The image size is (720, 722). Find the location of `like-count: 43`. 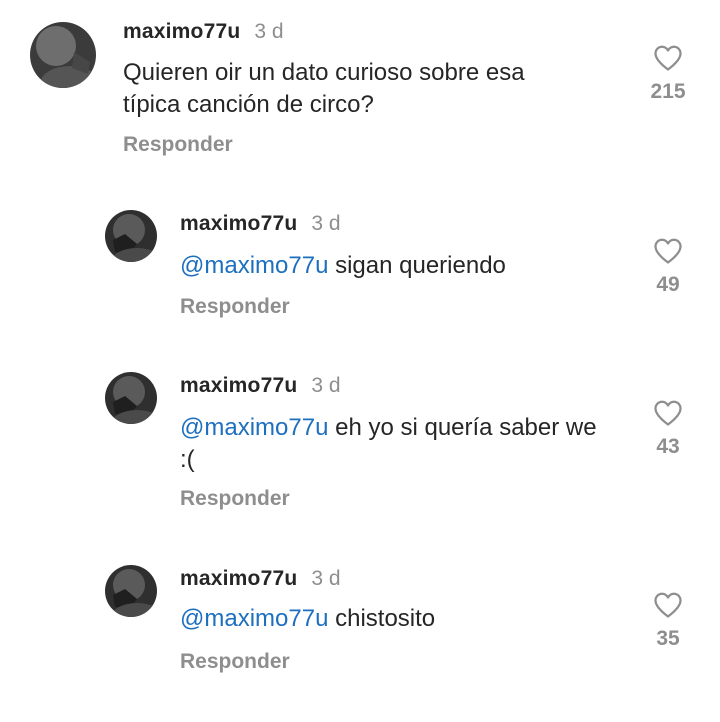

like-count: 43 is located at coordinates (668, 446).